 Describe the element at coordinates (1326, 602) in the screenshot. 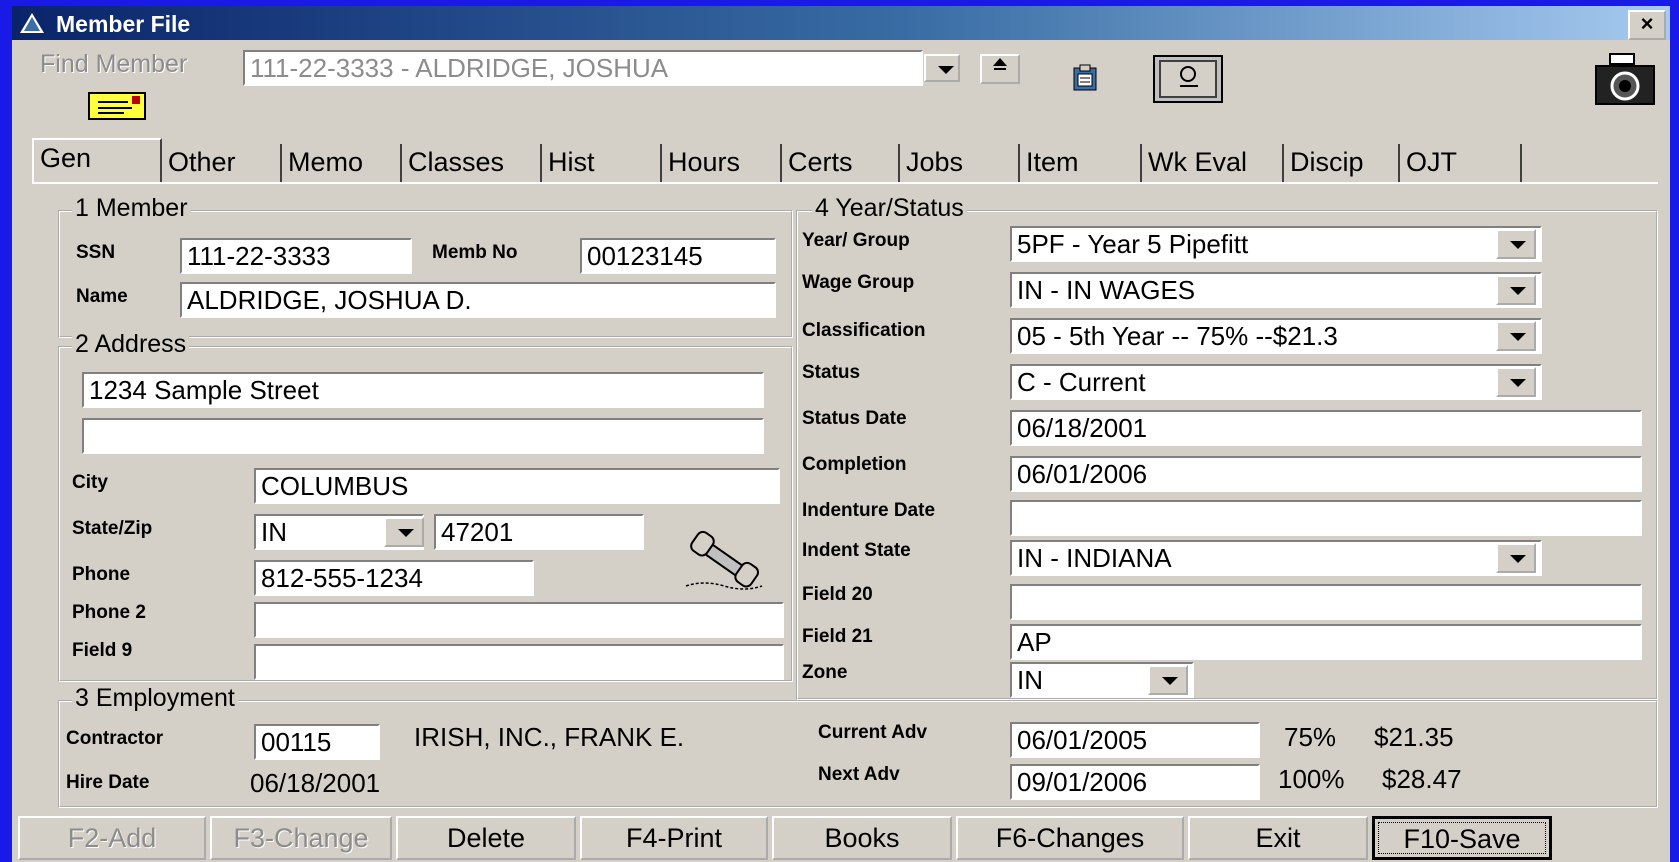

I see `field20-field` at that location.